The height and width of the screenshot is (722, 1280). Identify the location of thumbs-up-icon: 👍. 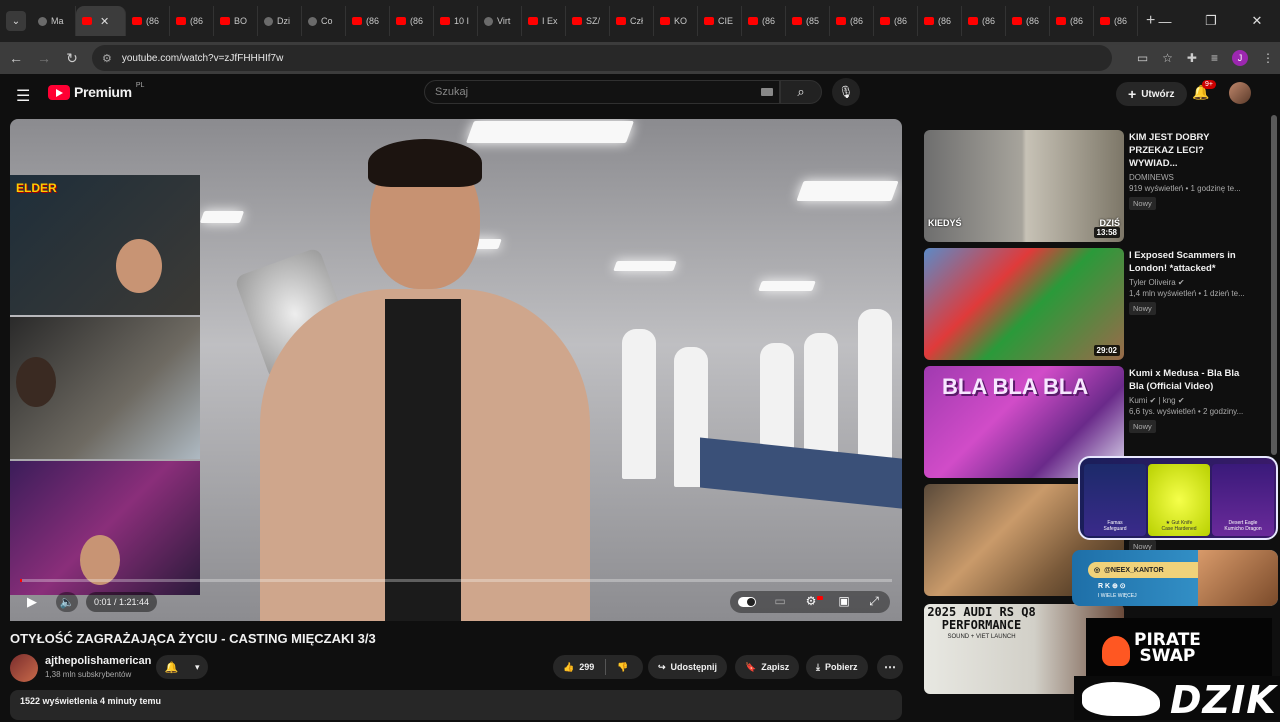
(568, 667).